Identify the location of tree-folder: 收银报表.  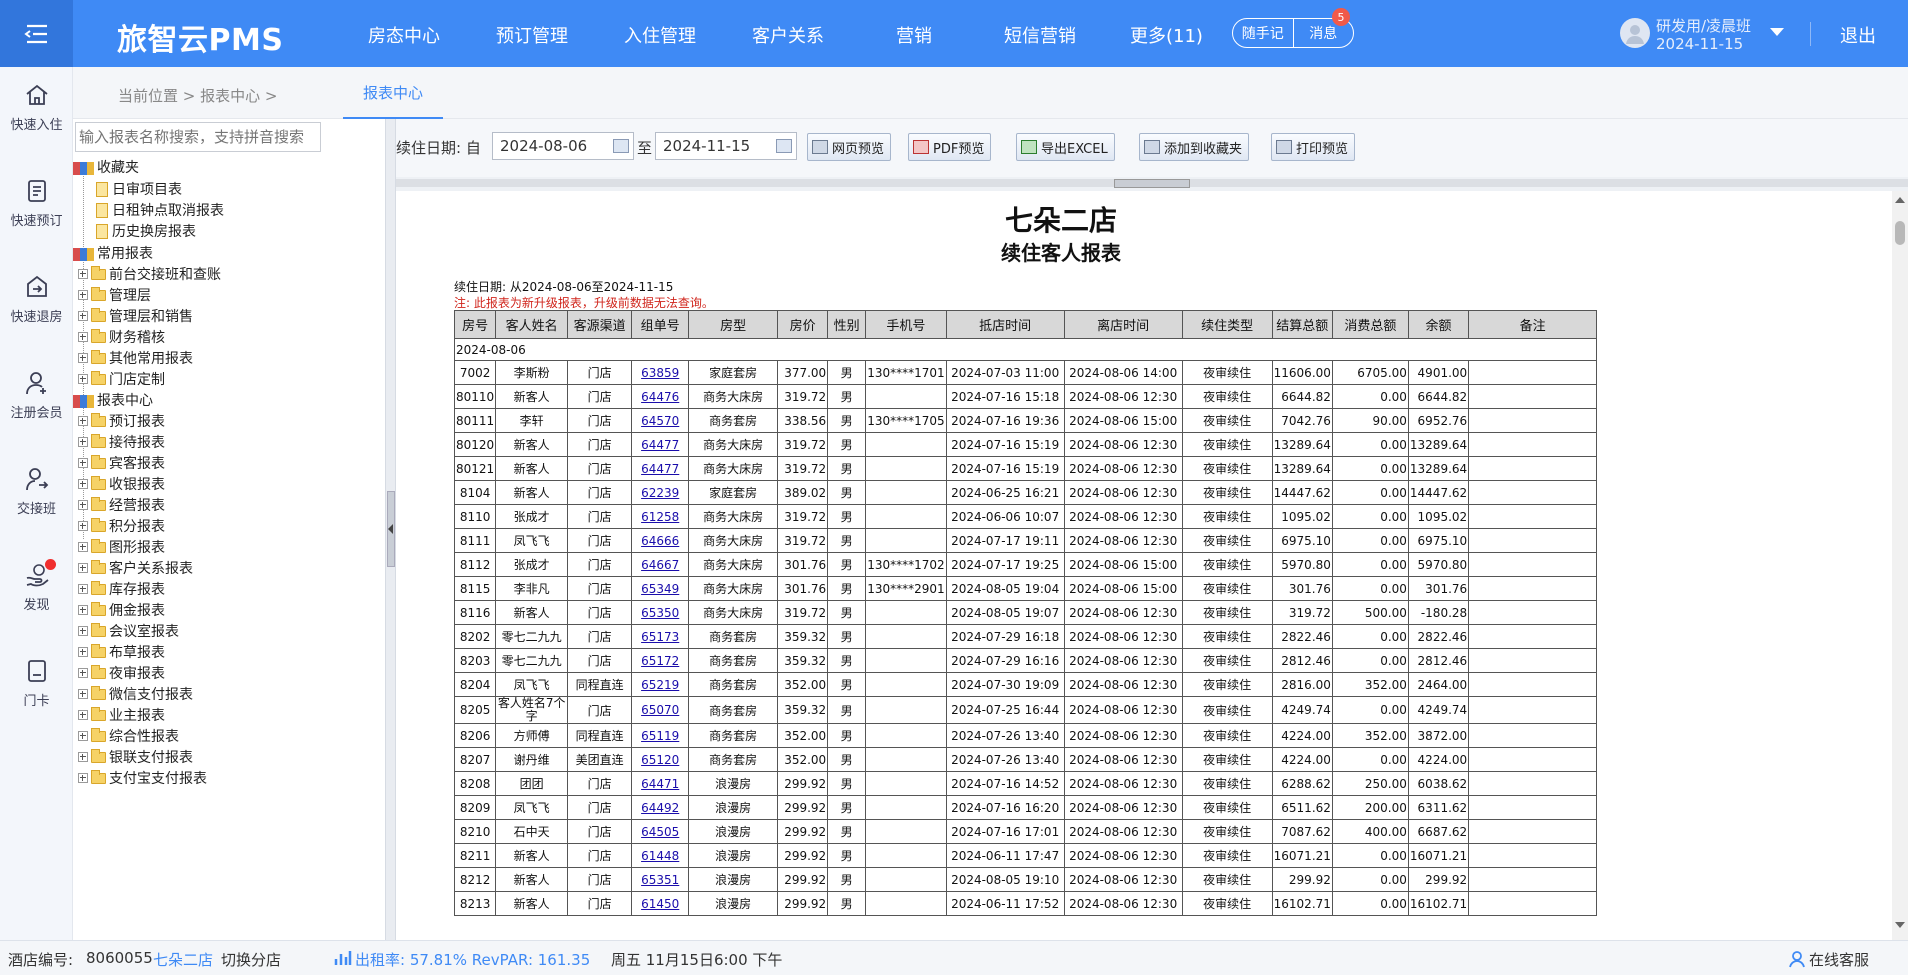
(121, 484).